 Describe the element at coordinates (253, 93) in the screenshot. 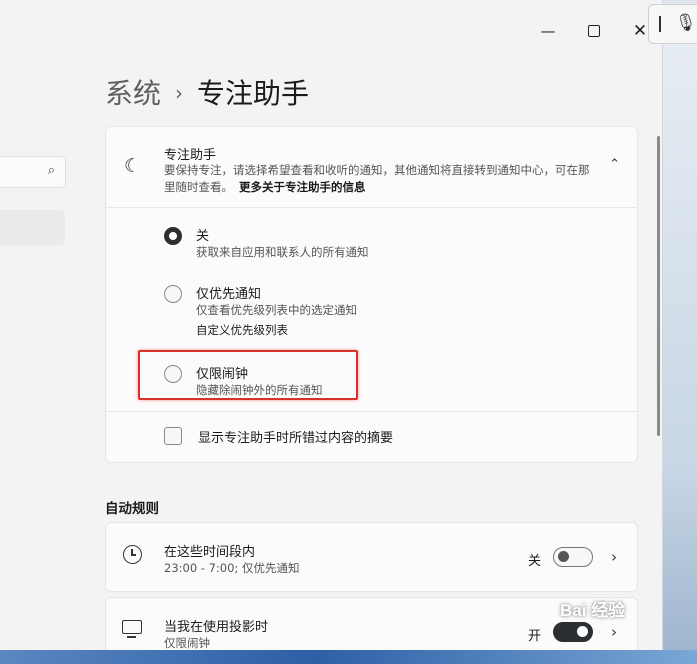

I see `page-title: 专注助手` at that location.